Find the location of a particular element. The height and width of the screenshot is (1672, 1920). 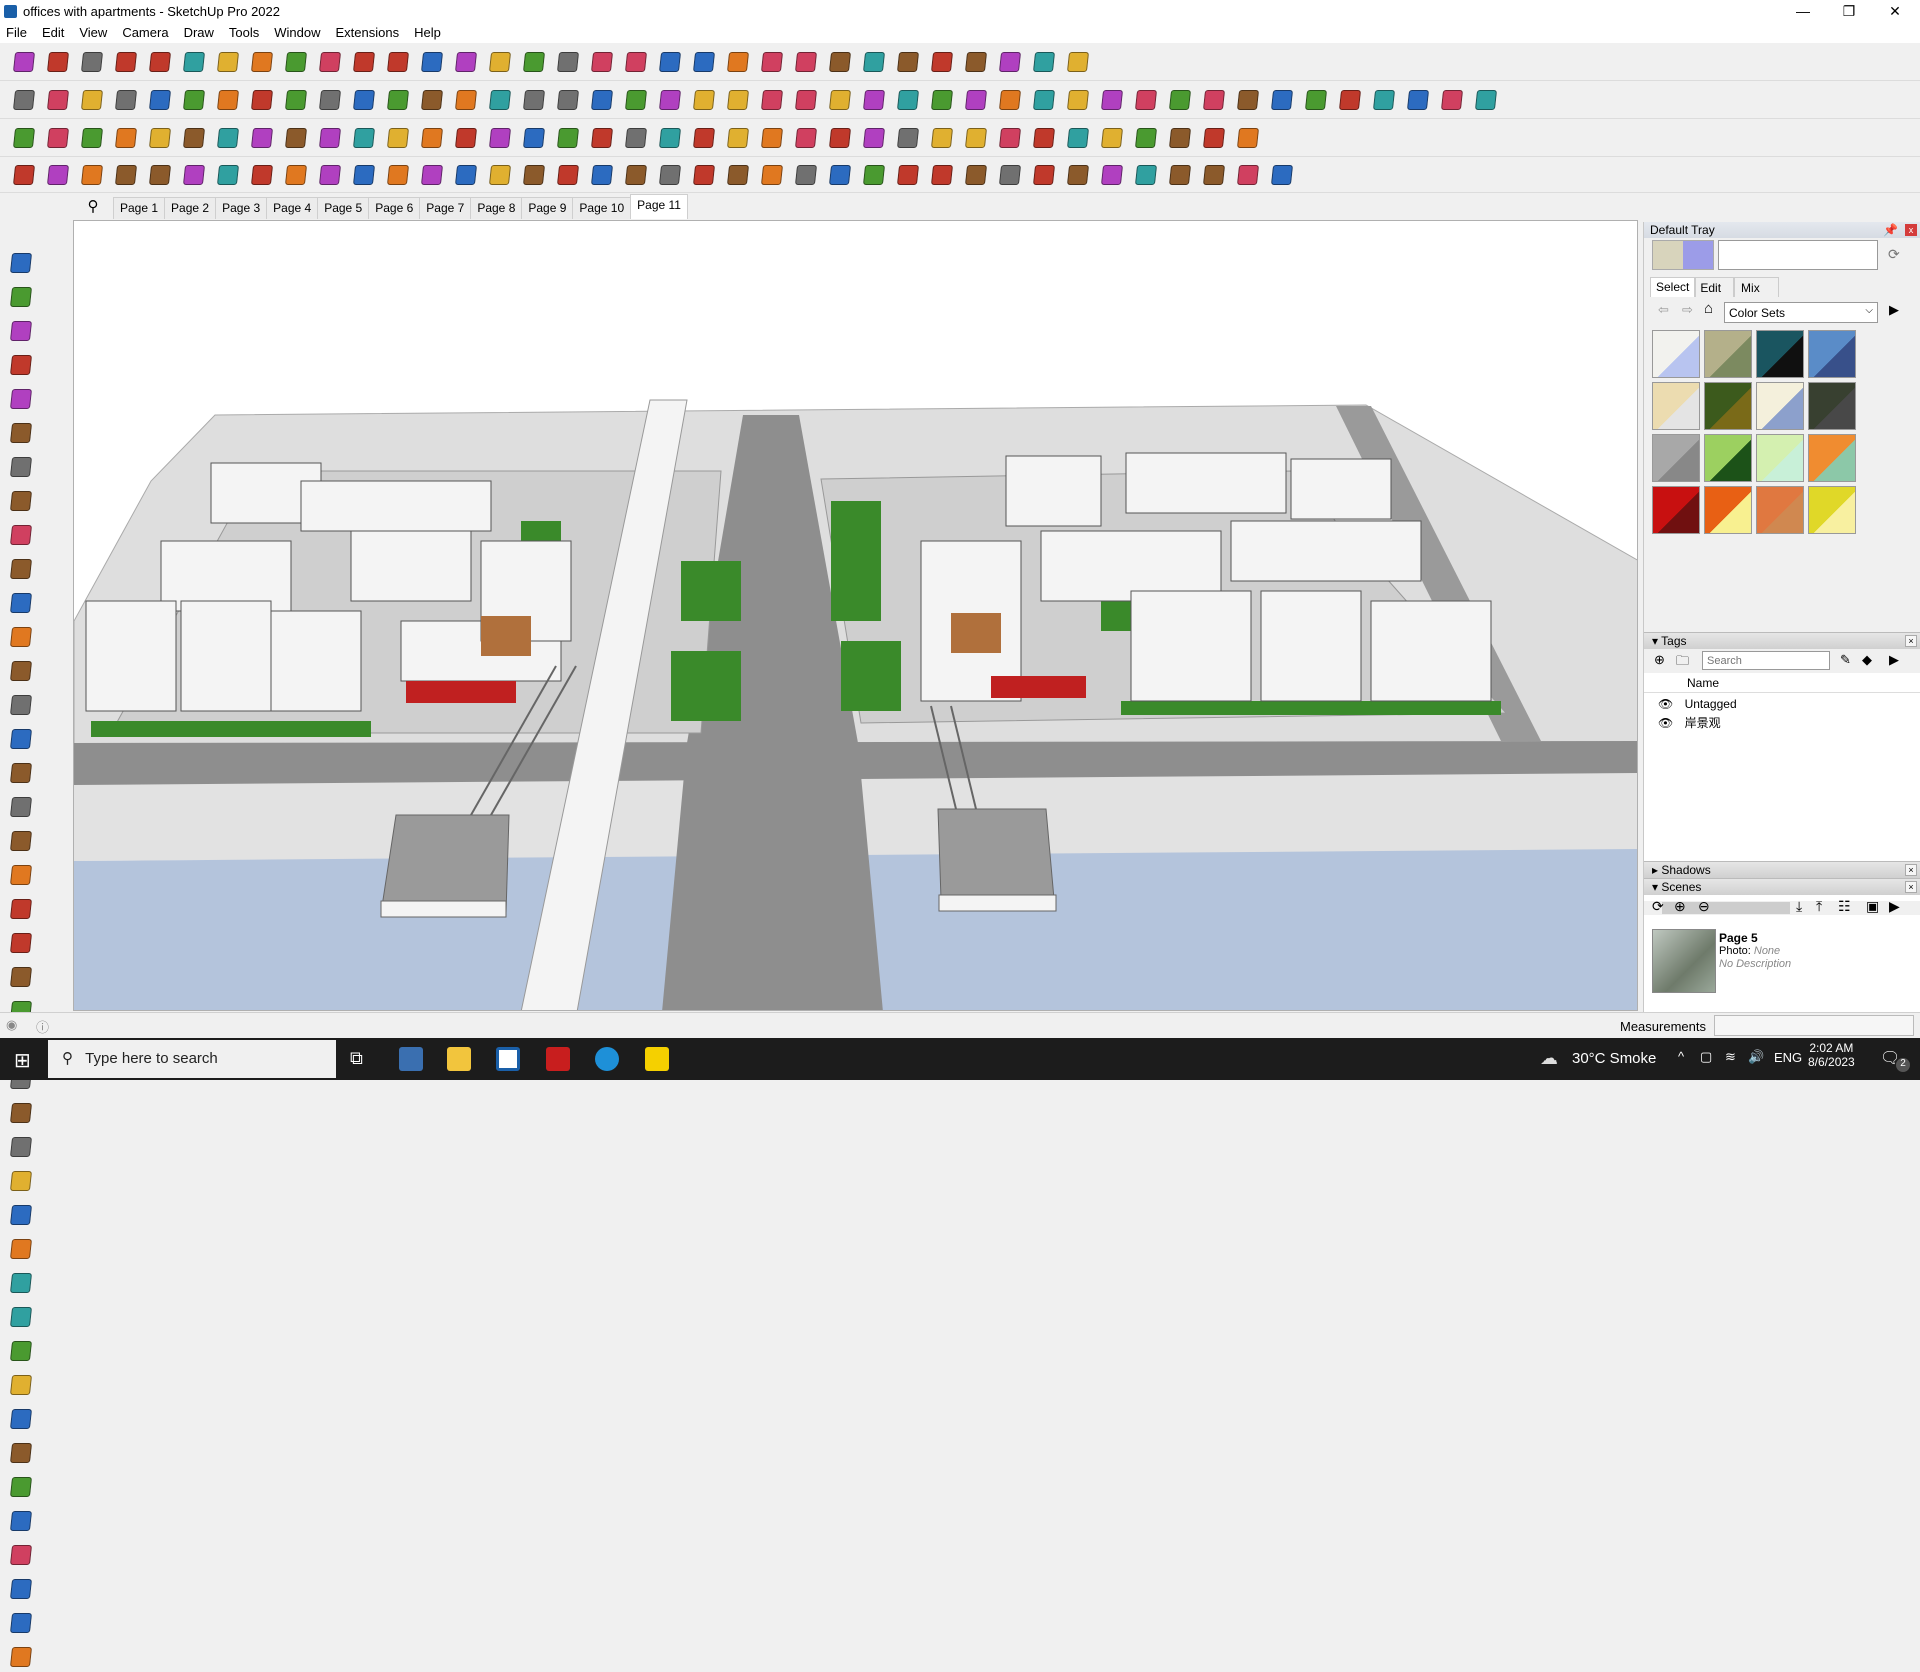

points-icon is located at coordinates (466, 138).